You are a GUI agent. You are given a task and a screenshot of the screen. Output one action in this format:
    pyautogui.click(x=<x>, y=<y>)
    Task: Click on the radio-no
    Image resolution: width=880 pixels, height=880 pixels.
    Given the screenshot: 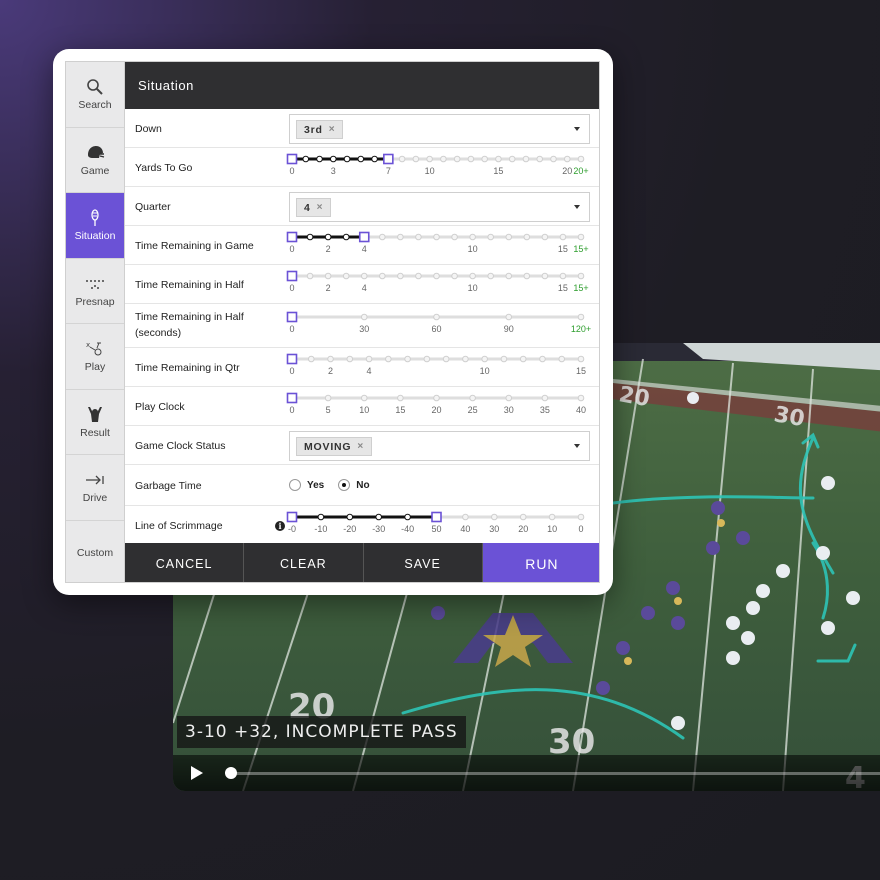 What is the action you would take?
    pyautogui.click(x=344, y=485)
    